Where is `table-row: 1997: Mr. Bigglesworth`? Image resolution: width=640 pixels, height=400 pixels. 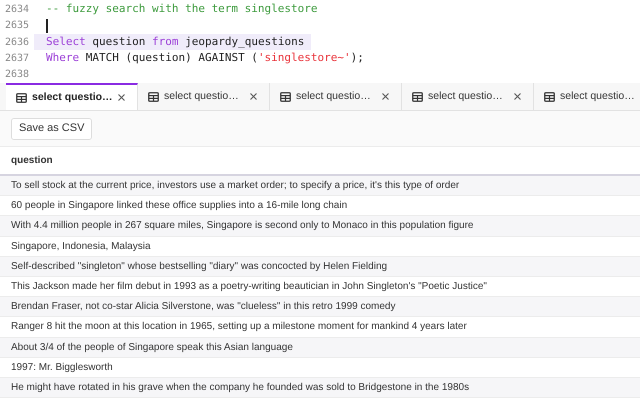 table-row: 1997: Mr. Bigglesworth is located at coordinates (320, 368).